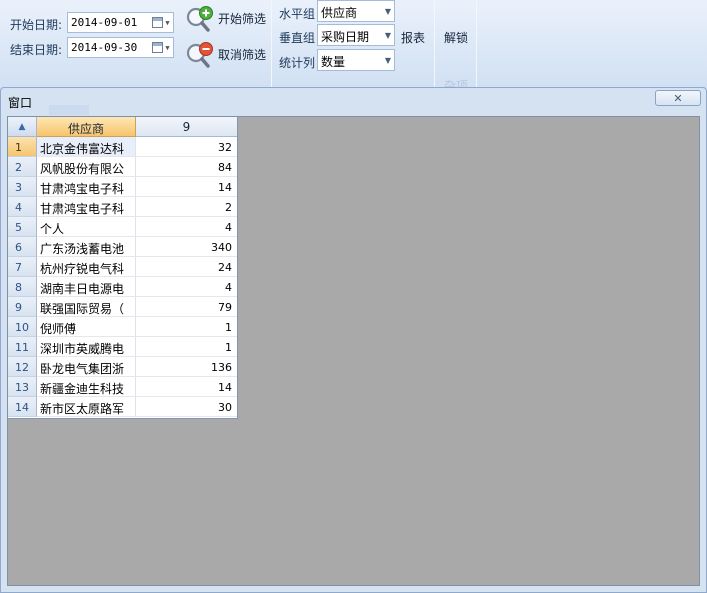  Describe the element at coordinates (22, 307) in the screenshot. I see `row-number: 9` at that location.